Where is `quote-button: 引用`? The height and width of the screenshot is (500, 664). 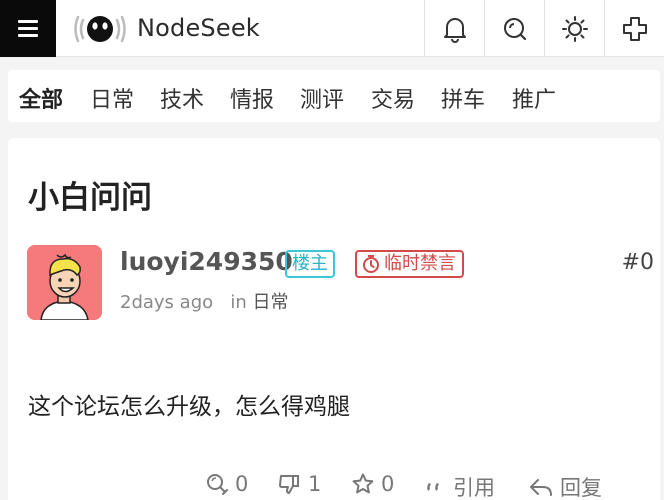
quote-button: 引用 is located at coordinates (459, 486).